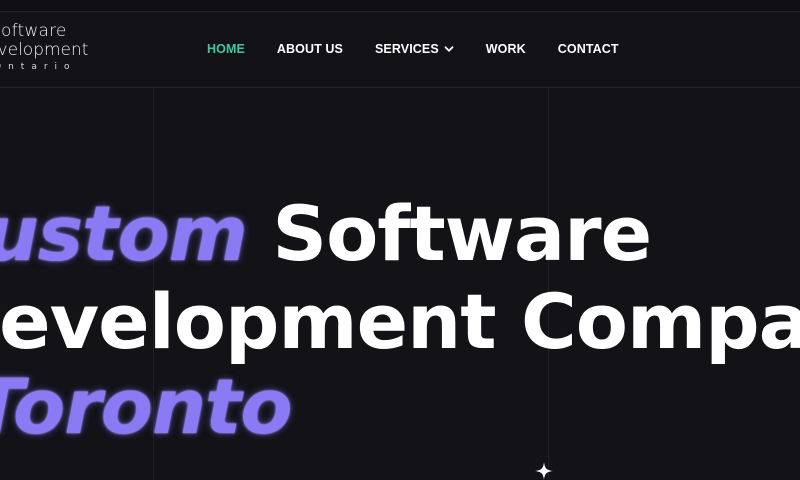 The image size is (800, 480). I want to click on hero-title-line1: Custom Software, so click(326, 234).